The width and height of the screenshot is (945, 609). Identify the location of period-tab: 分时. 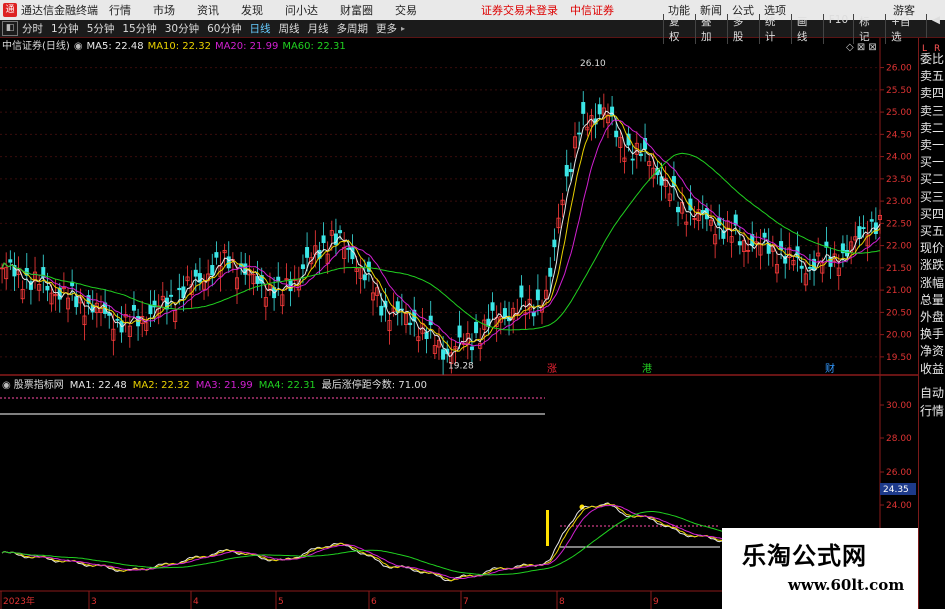
(32, 28).